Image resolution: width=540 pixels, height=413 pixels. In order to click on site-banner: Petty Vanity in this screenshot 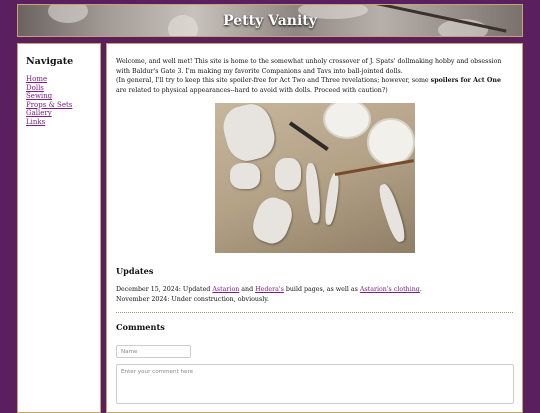, I will do `click(270, 20)`.